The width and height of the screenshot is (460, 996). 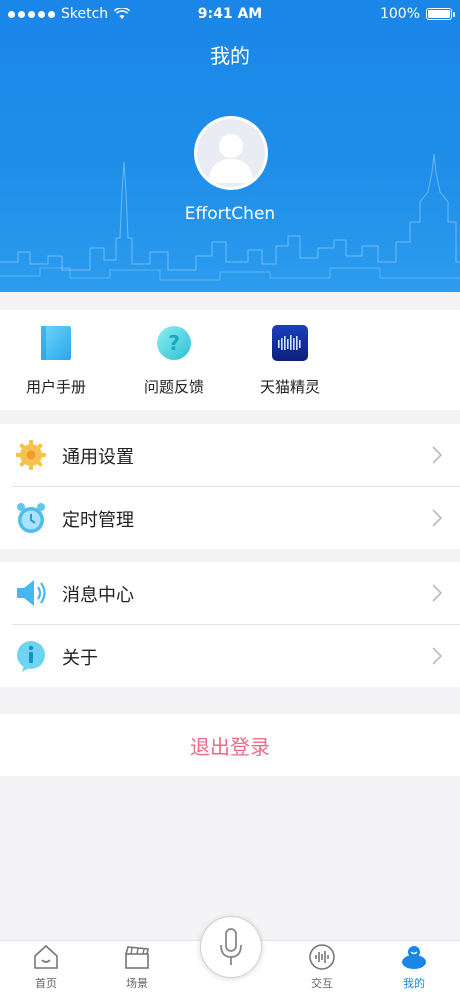 I want to click on default-user-icon, so click(x=231, y=158).